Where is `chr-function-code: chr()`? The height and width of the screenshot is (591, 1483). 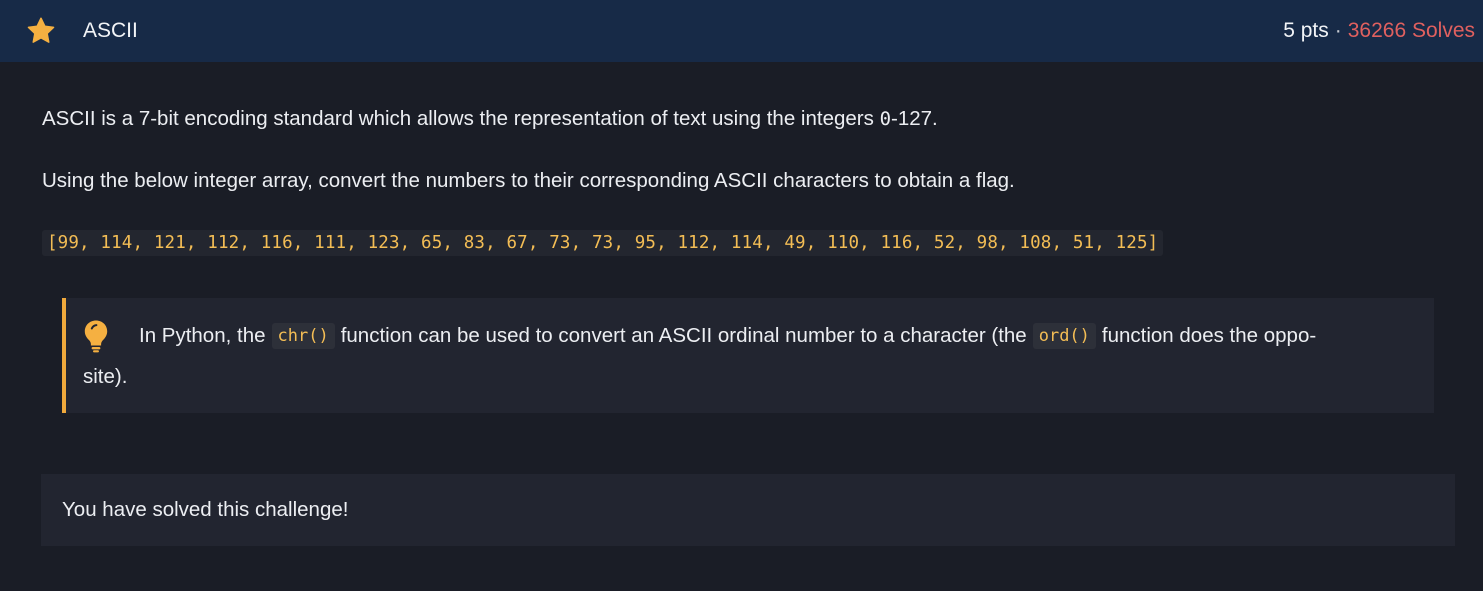 chr-function-code: chr() is located at coordinates (303, 336).